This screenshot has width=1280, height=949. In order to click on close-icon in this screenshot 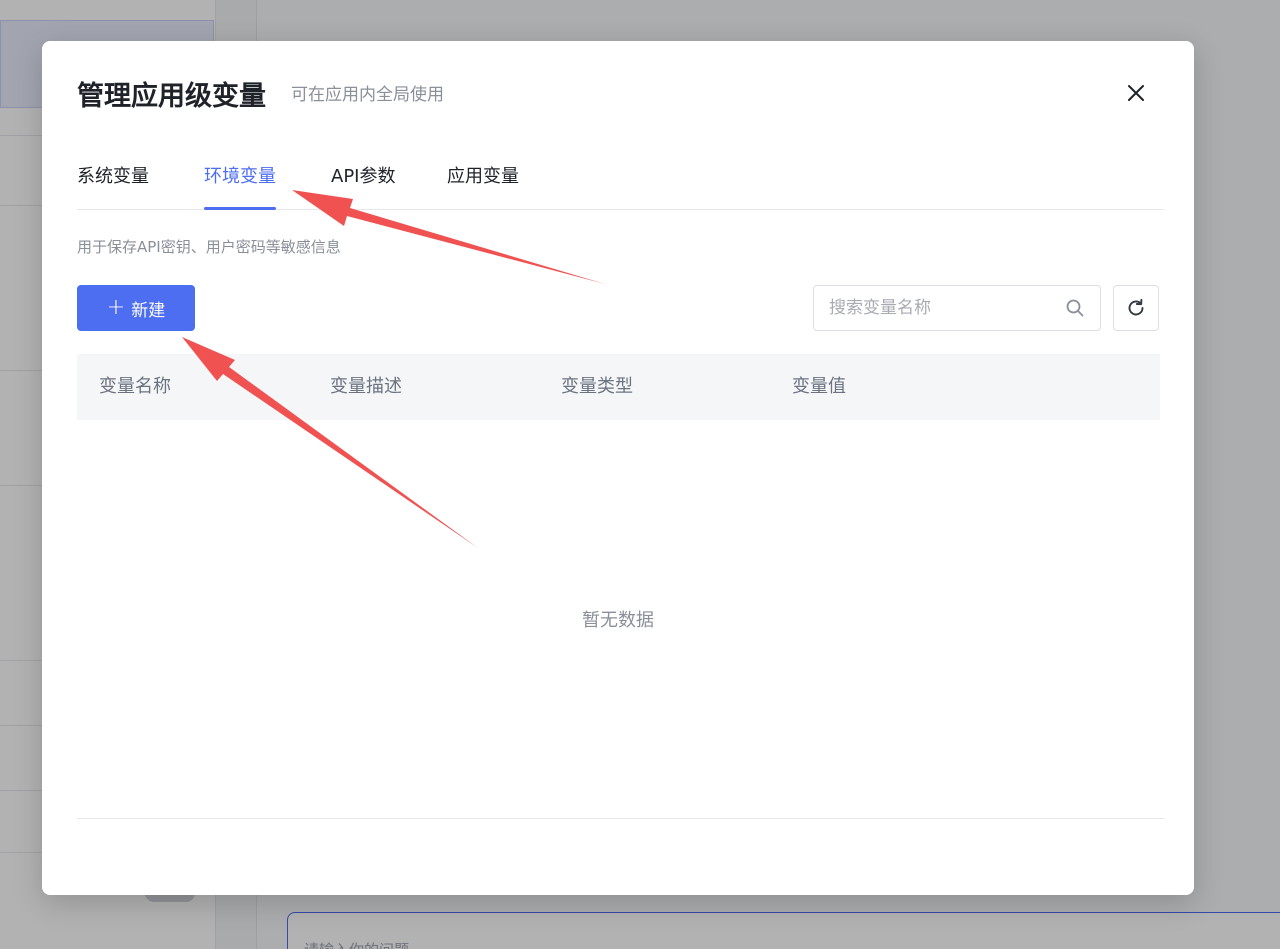, I will do `click(1136, 93)`.